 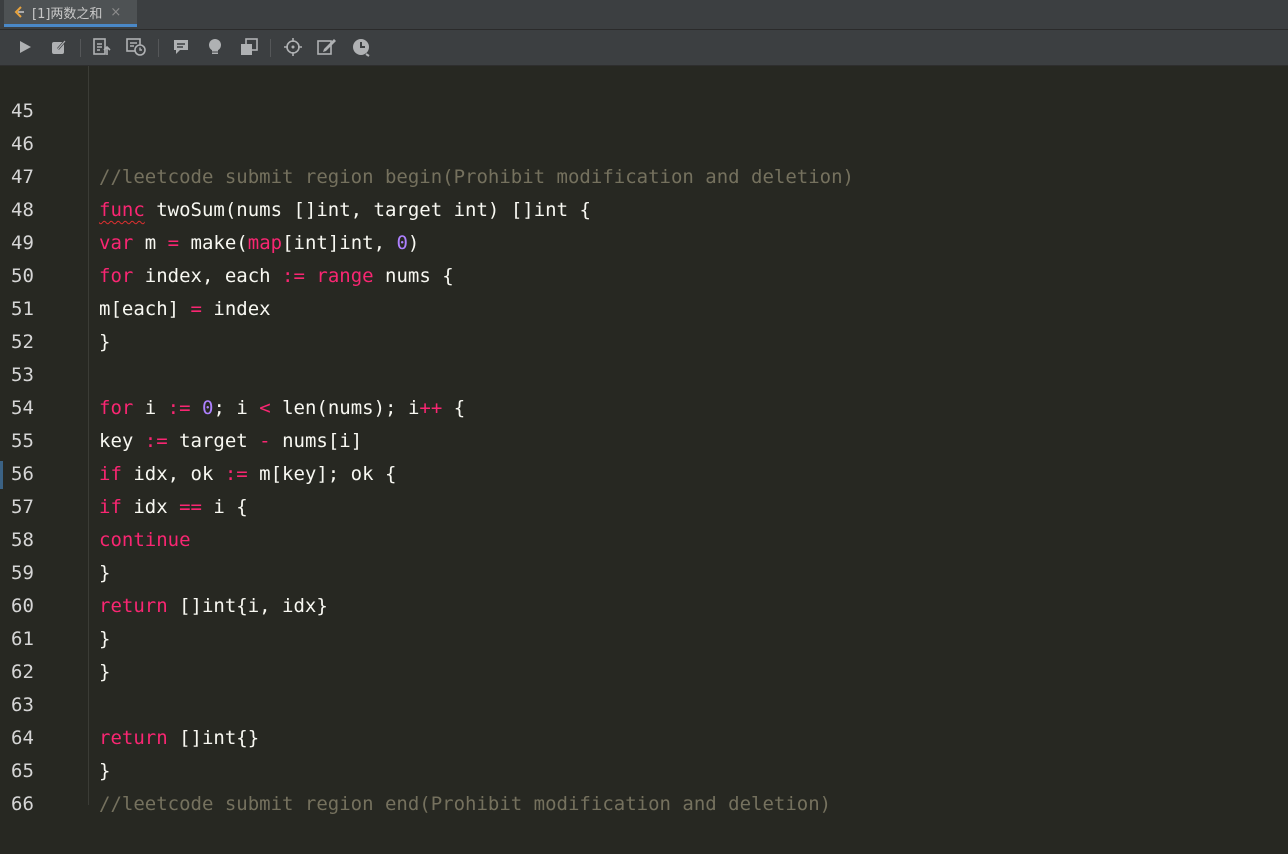 I want to click on code-line: 54 key := target - nums[i], so click(x=644, y=405).